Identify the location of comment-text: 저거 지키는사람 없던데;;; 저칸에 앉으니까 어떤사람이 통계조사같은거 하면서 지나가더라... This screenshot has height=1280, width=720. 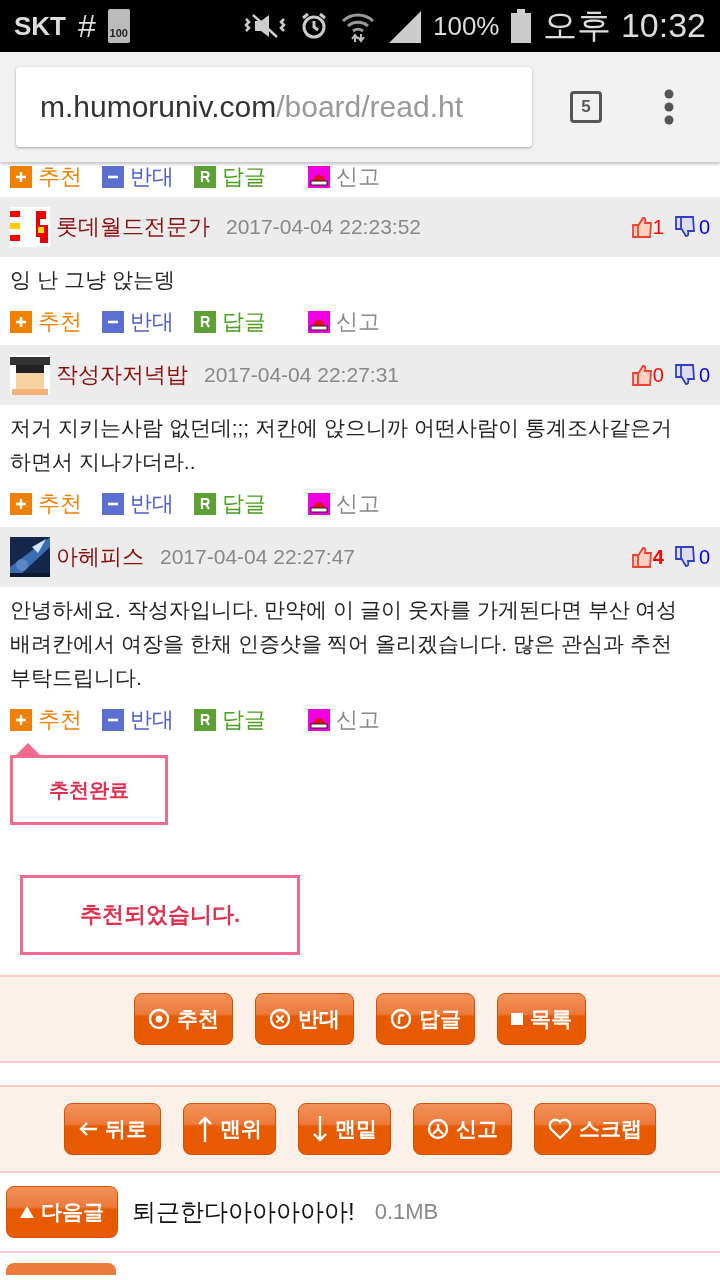
(341, 445).